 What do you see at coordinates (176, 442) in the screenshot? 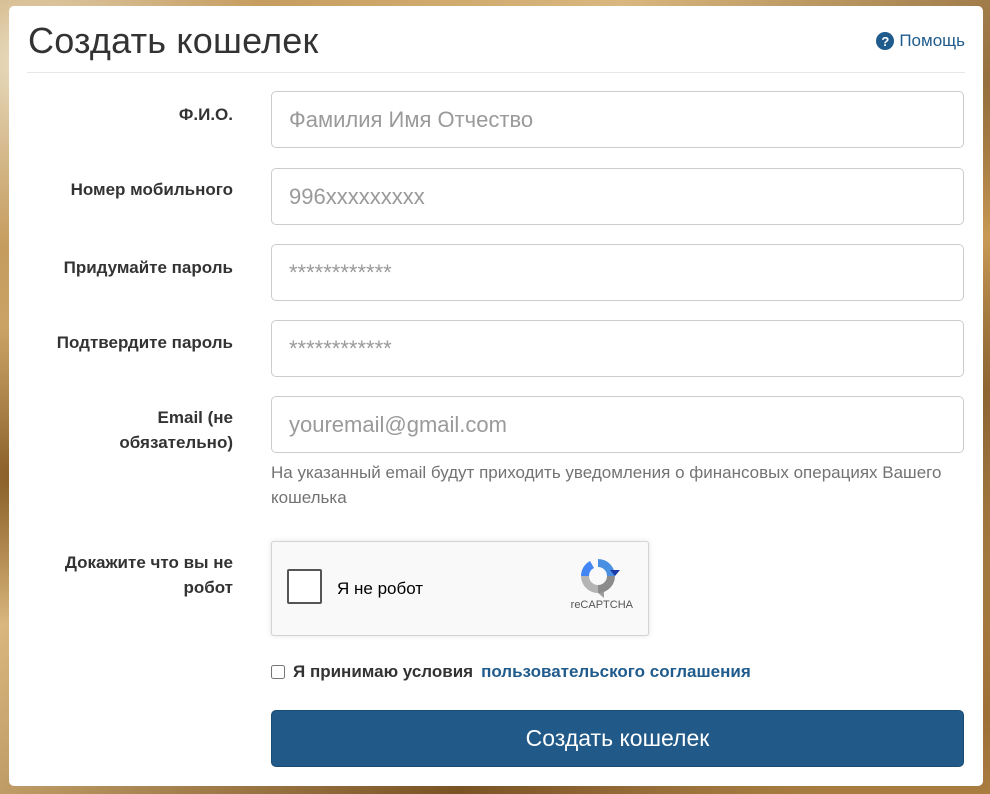
I see `email-label-line2: обязательно)` at bounding box center [176, 442].